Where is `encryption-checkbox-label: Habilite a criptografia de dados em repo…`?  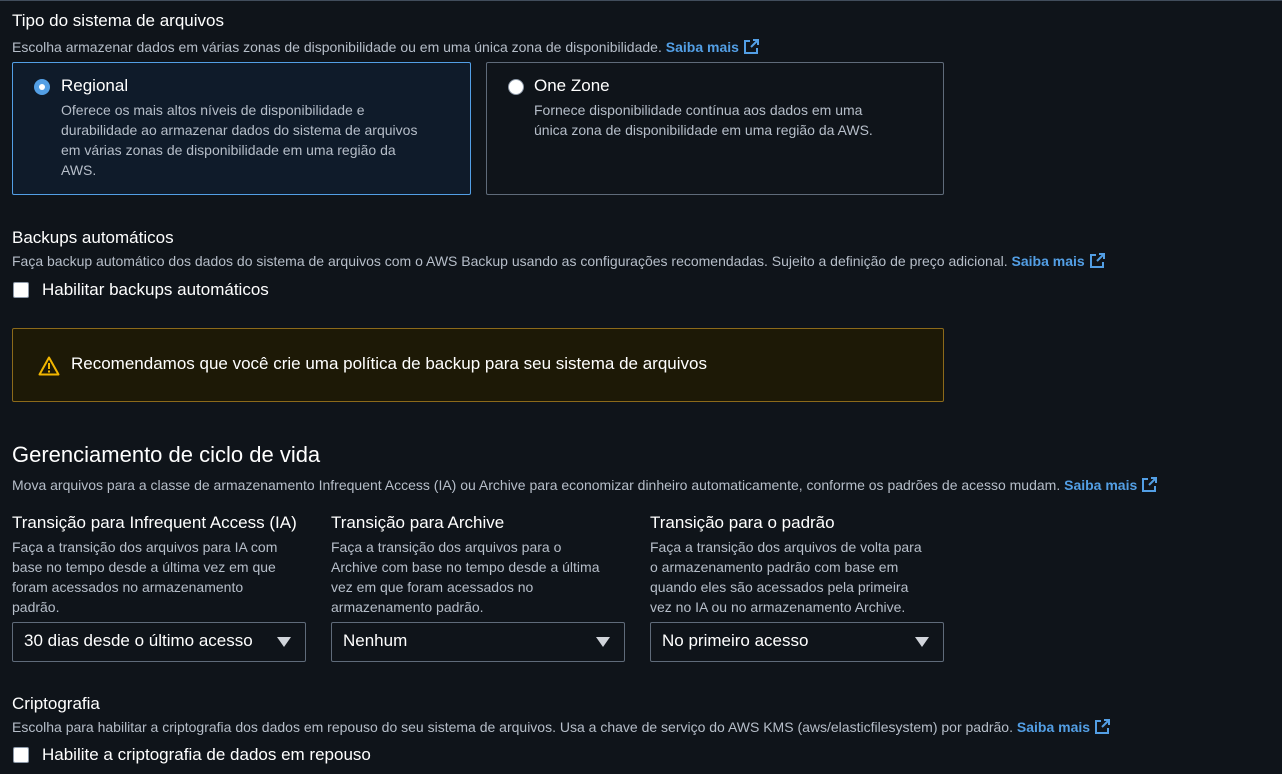
encryption-checkbox-label: Habilite a criptografia de dados em repo… is located at coordinates (206, 755).